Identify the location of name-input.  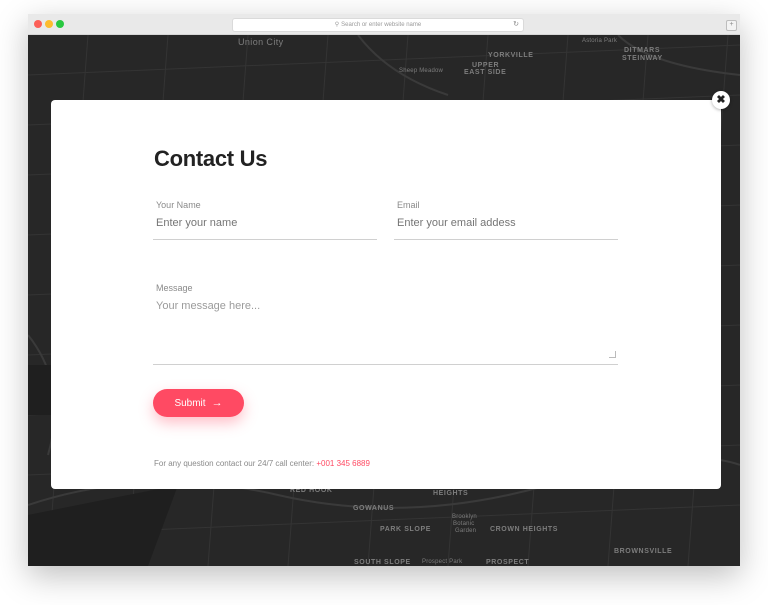
(265, 228).